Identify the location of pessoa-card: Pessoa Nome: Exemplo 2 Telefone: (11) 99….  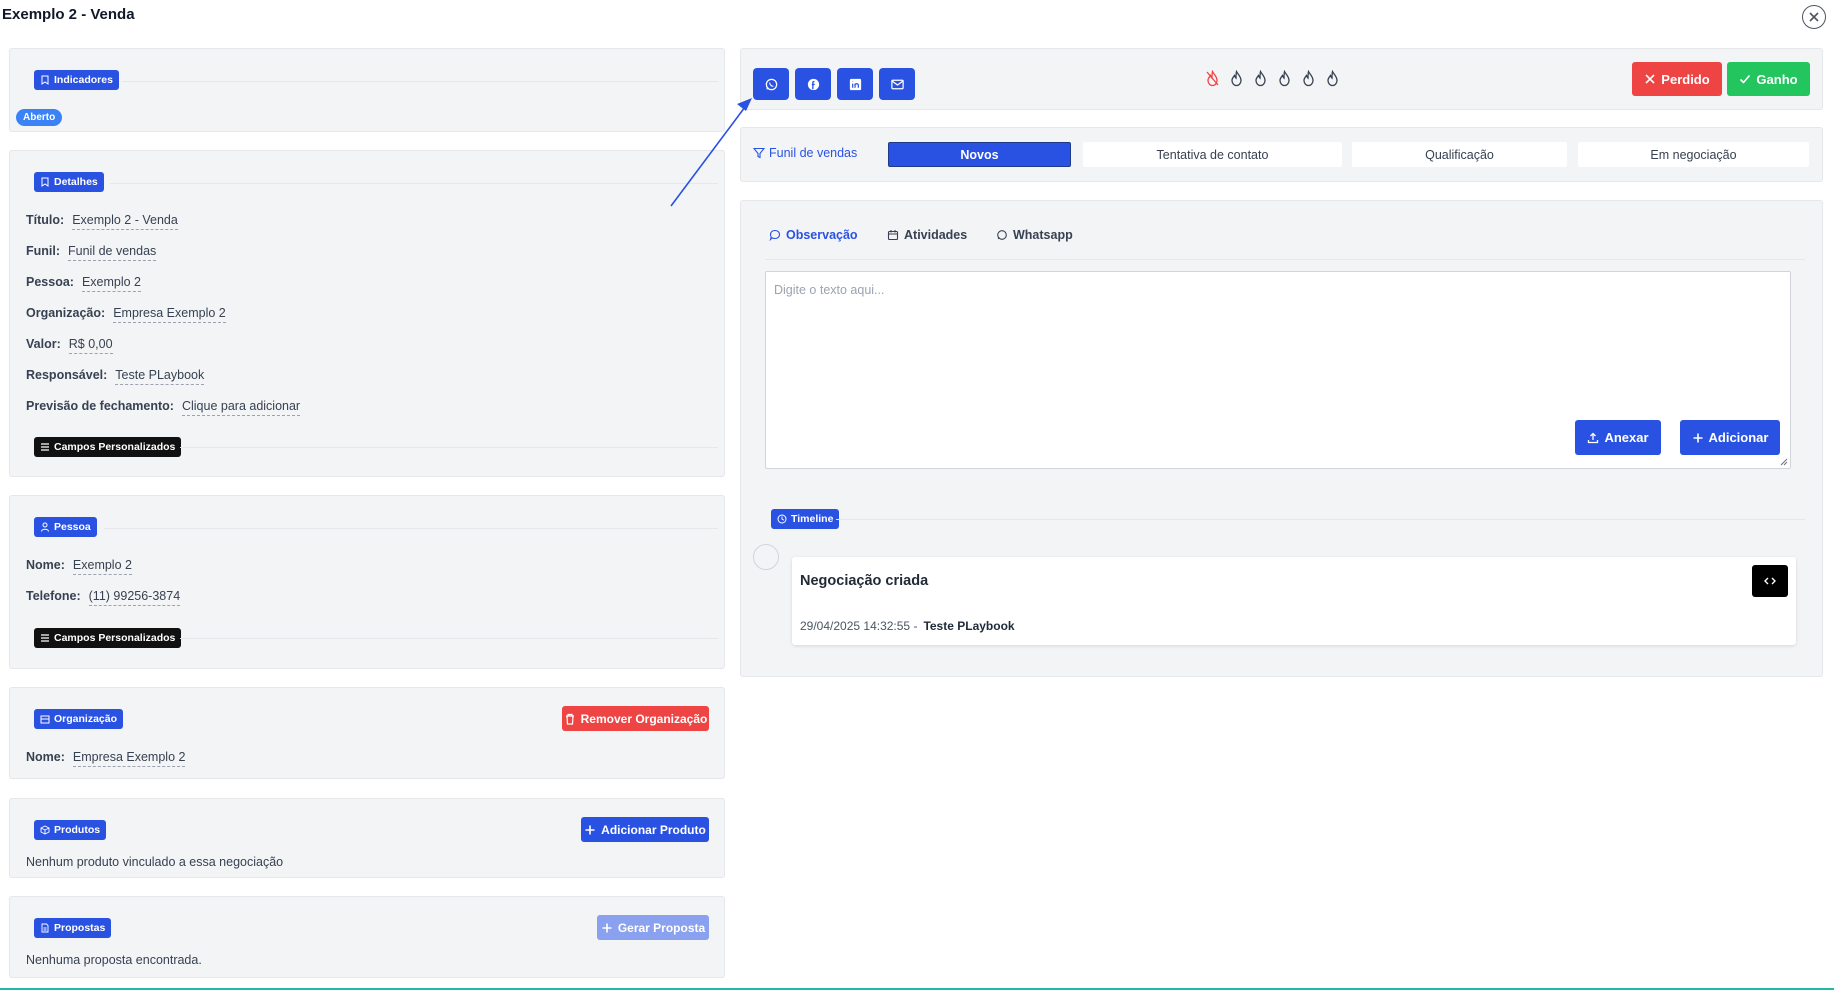
(367, 582).